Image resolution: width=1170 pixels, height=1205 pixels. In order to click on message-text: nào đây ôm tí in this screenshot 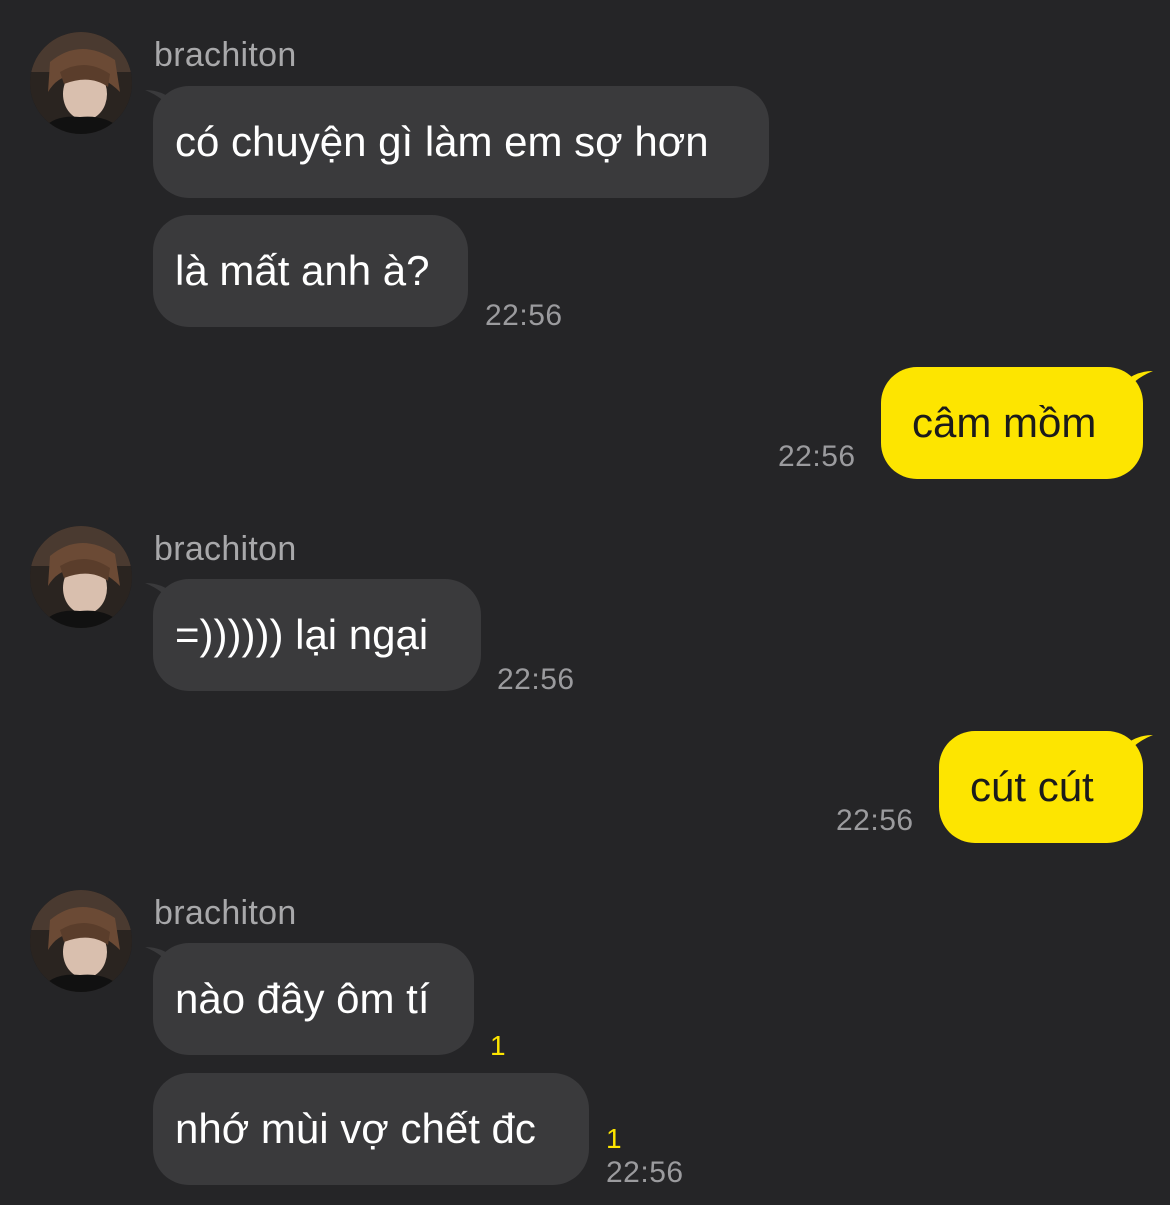, I will do `click(302, 998)`.